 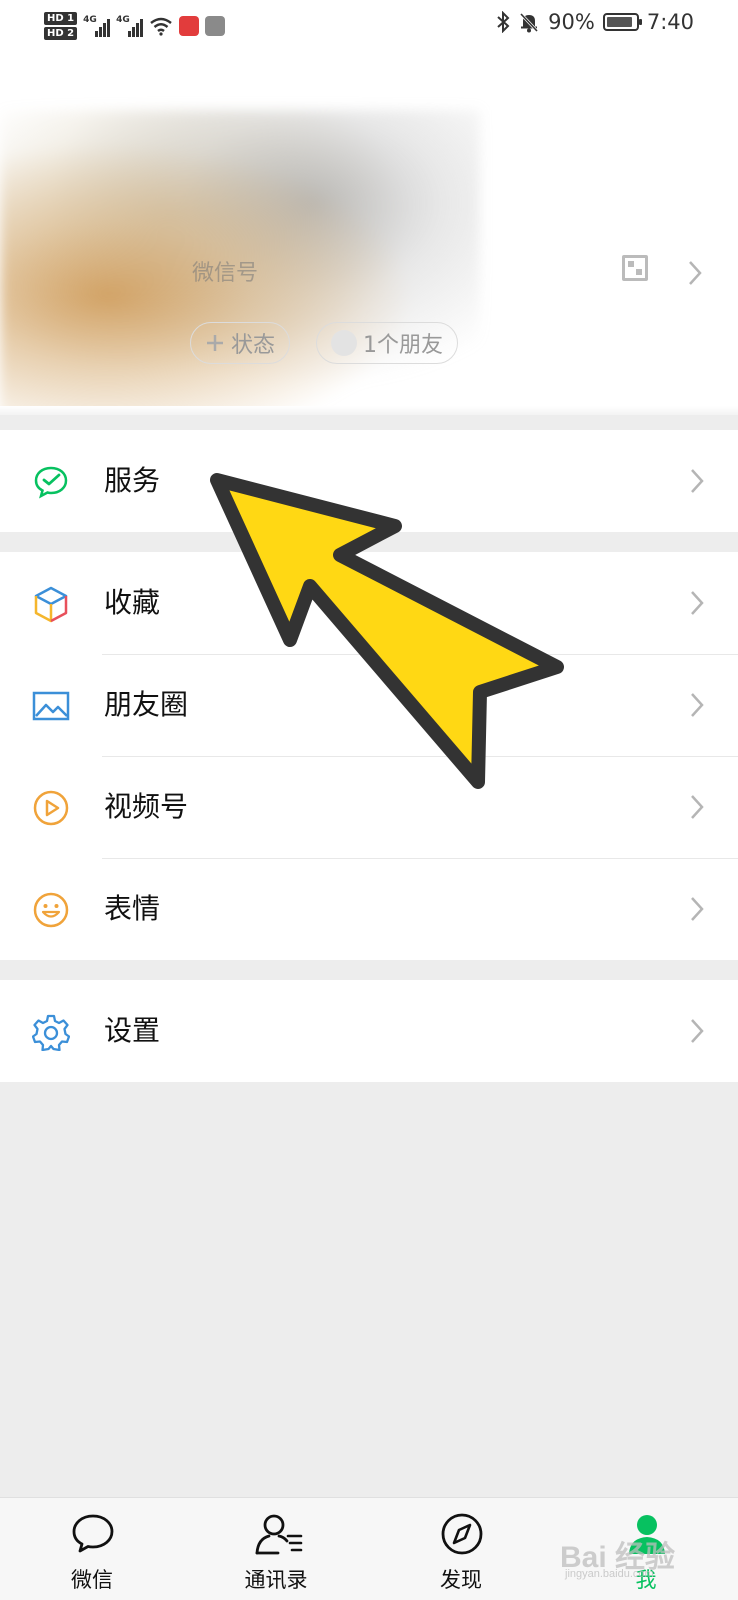 I want to click on battery-fill, so click(x=619, y=22).